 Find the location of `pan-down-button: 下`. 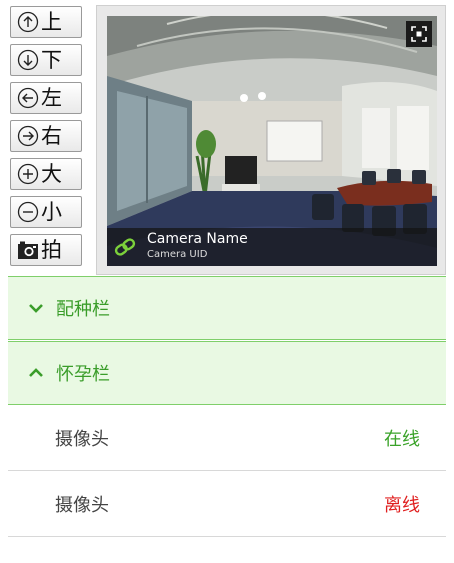

pan-down-button: 下 is located at coordinates (46, 60).